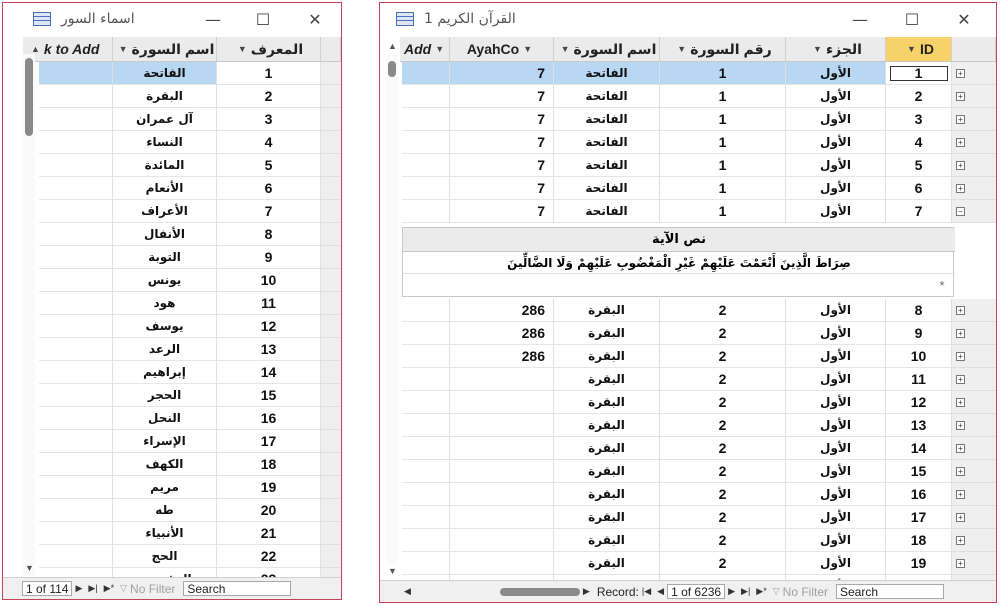 Image resolution: width=1000 pixels, height=605 pixels. Describe the element at coordinates (165, 441) in the screenshot. I see `surah-name-cell: الإسراء` at that location.